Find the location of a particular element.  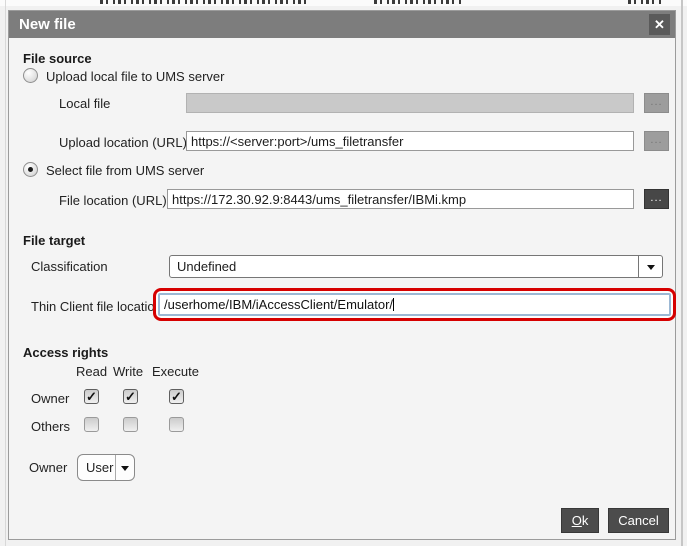

close-icon: ✕ is located at coordinates (659, 24).